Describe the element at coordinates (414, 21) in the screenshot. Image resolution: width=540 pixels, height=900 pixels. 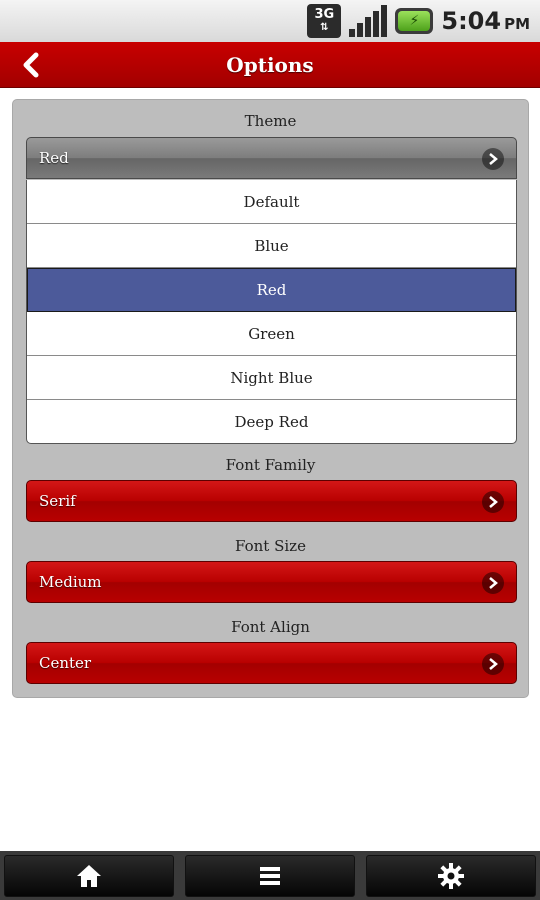
I see `battery-charging-icon: ⚡` at that location.